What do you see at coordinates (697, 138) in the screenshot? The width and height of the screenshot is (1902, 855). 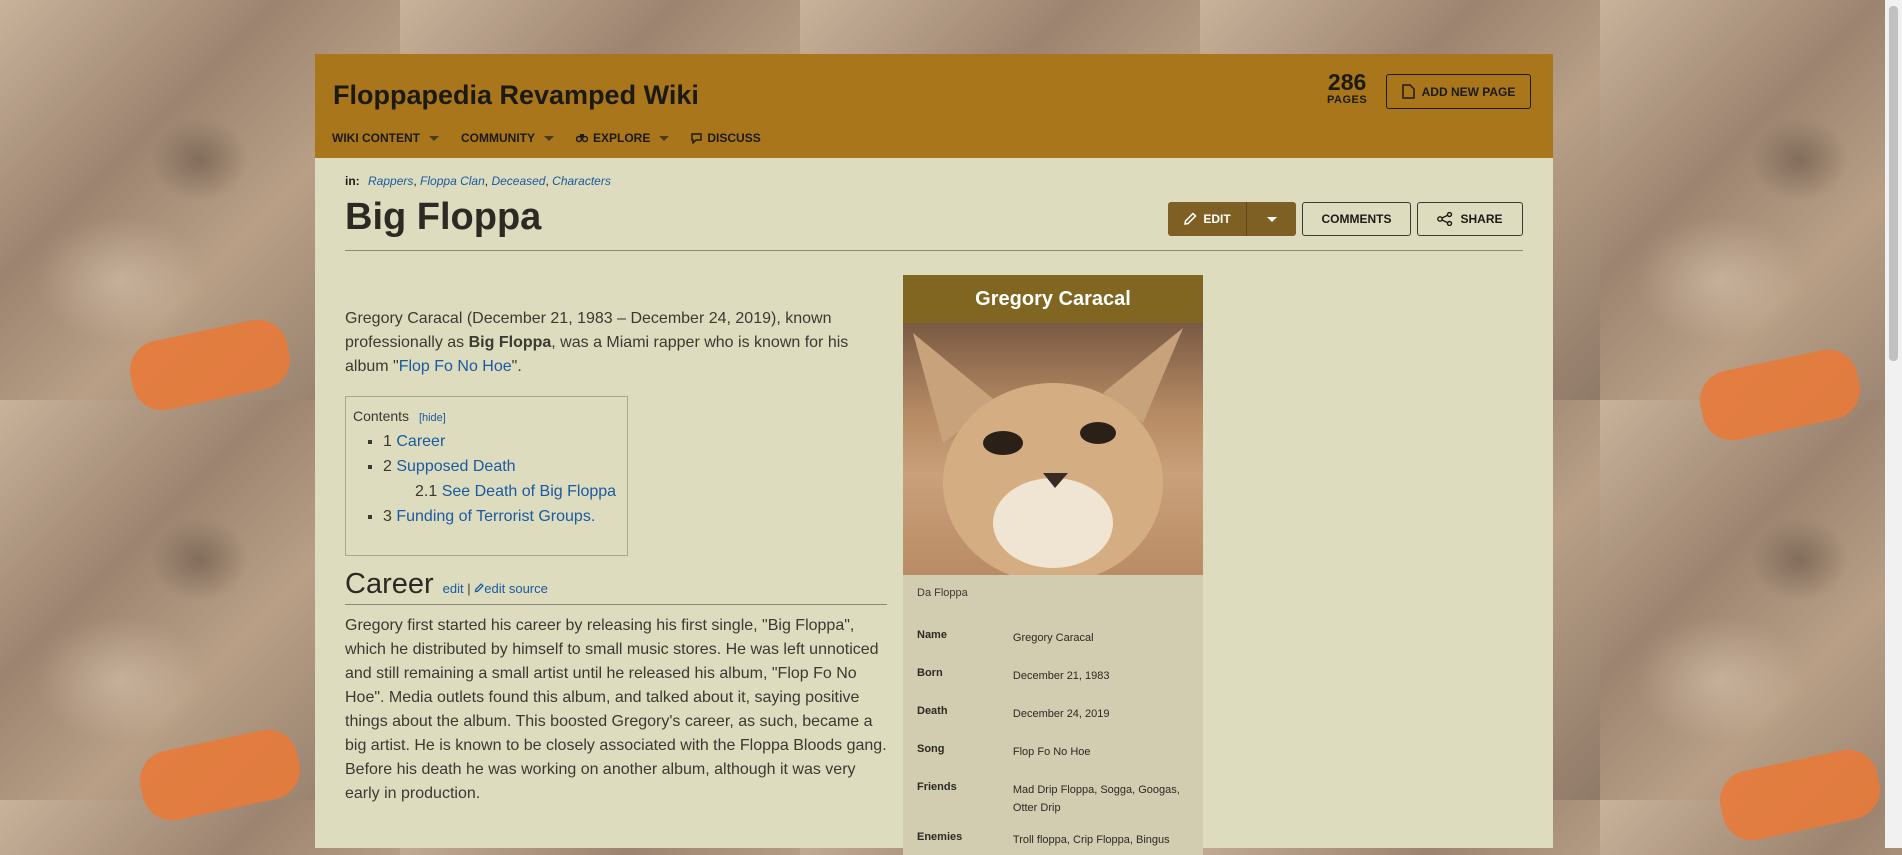 I see `speech-bubble-icon` at bounding box center [697, 138].